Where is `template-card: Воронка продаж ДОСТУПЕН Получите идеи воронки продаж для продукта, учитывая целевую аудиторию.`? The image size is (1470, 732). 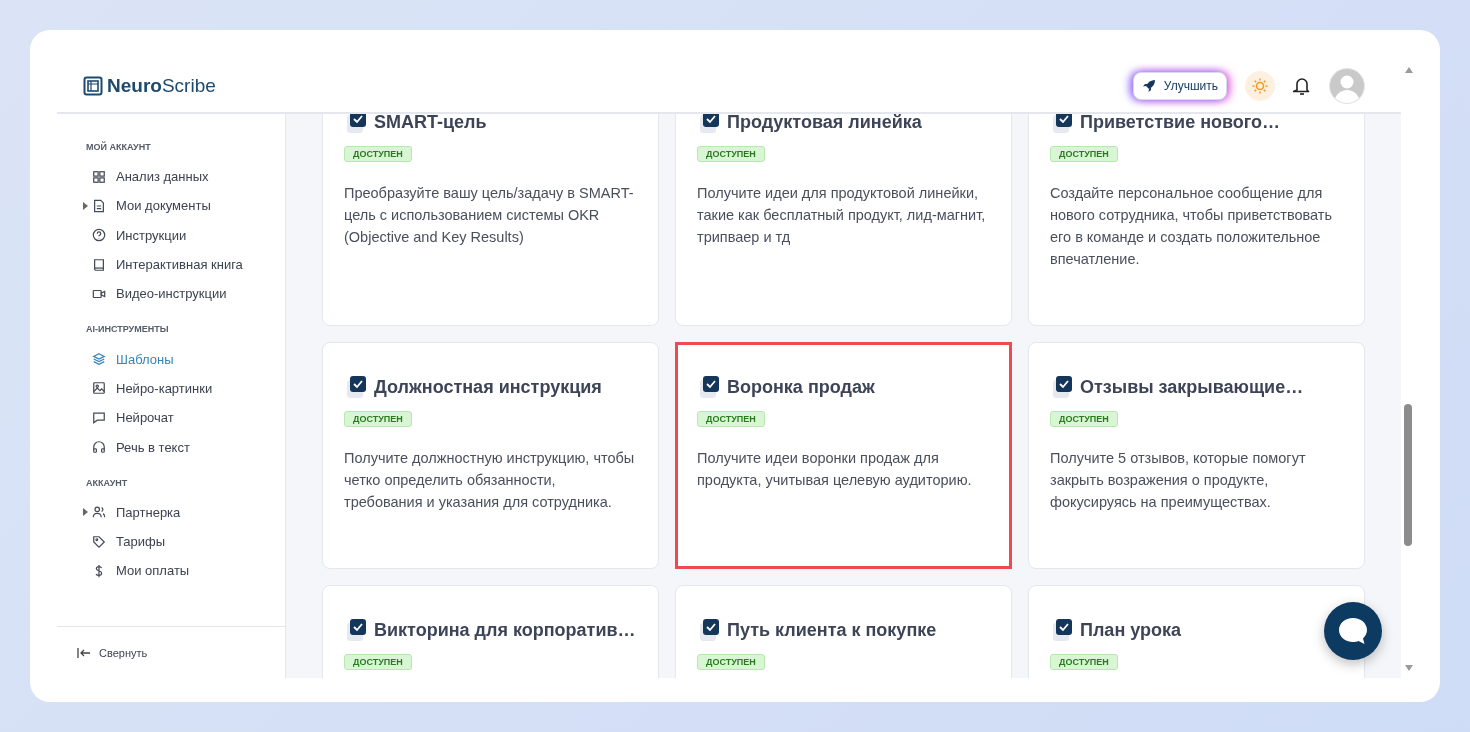 template-card: Воронка продаж ДОСТУПЕН Получите идеи воронки продаж для продукта, учитывая целевую аудиторию. is located at coordinates (843, 455).